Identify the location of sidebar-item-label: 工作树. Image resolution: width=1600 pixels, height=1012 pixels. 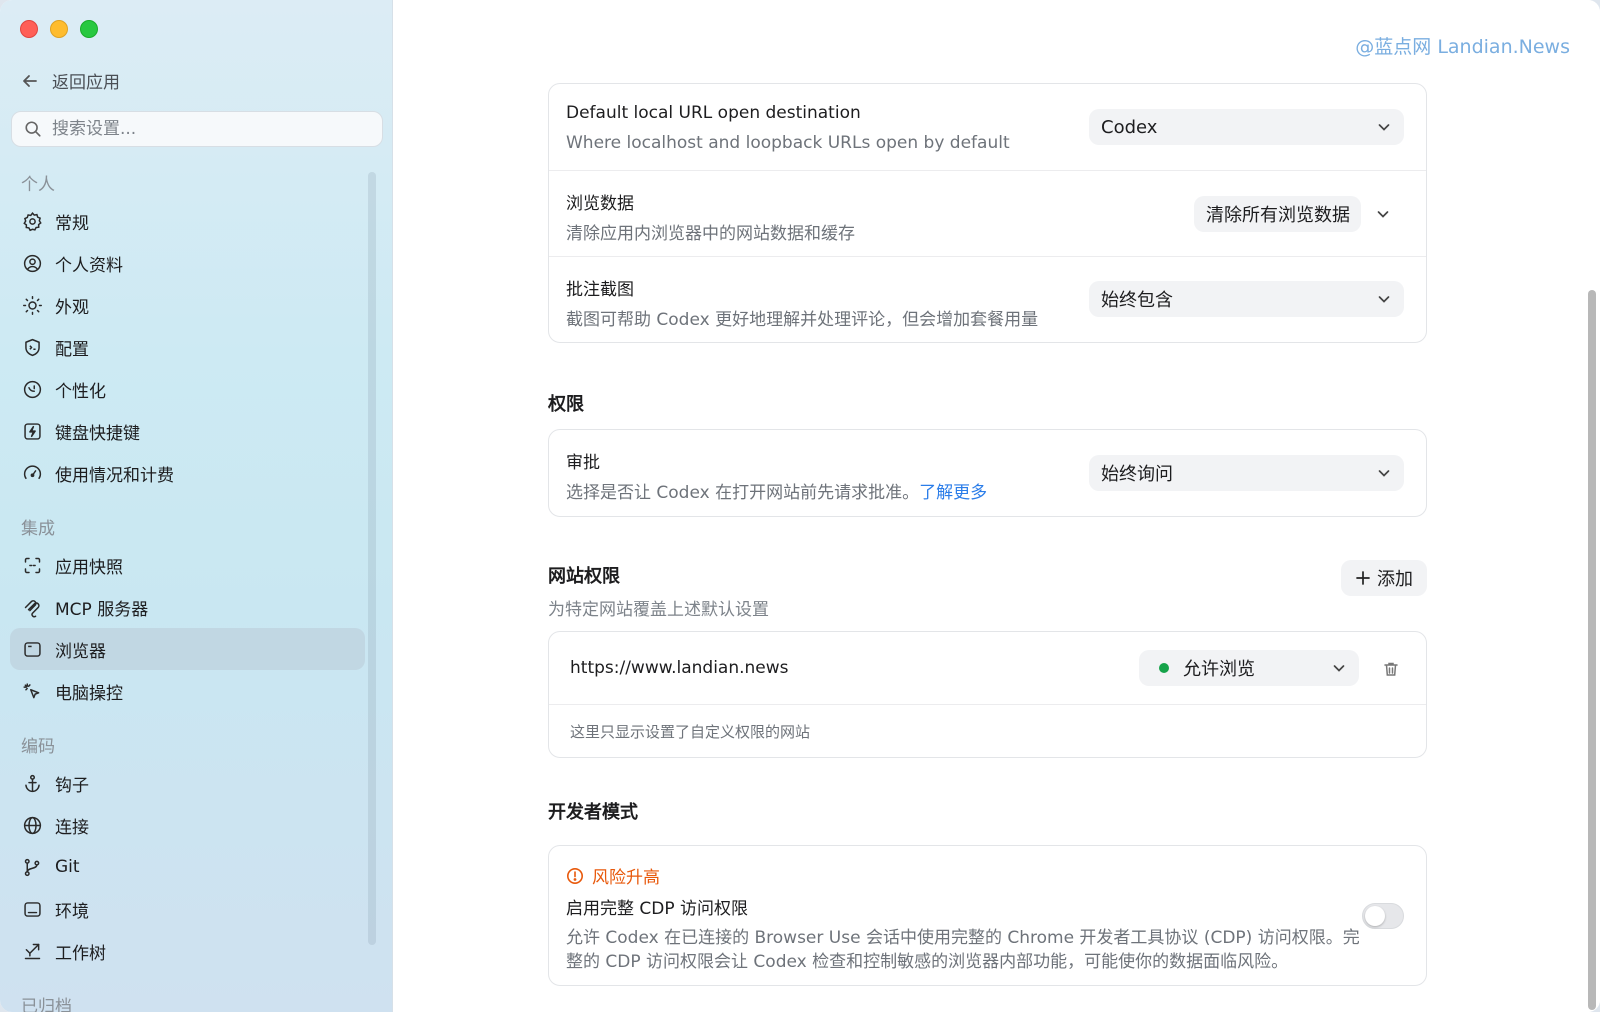
(80, 953).